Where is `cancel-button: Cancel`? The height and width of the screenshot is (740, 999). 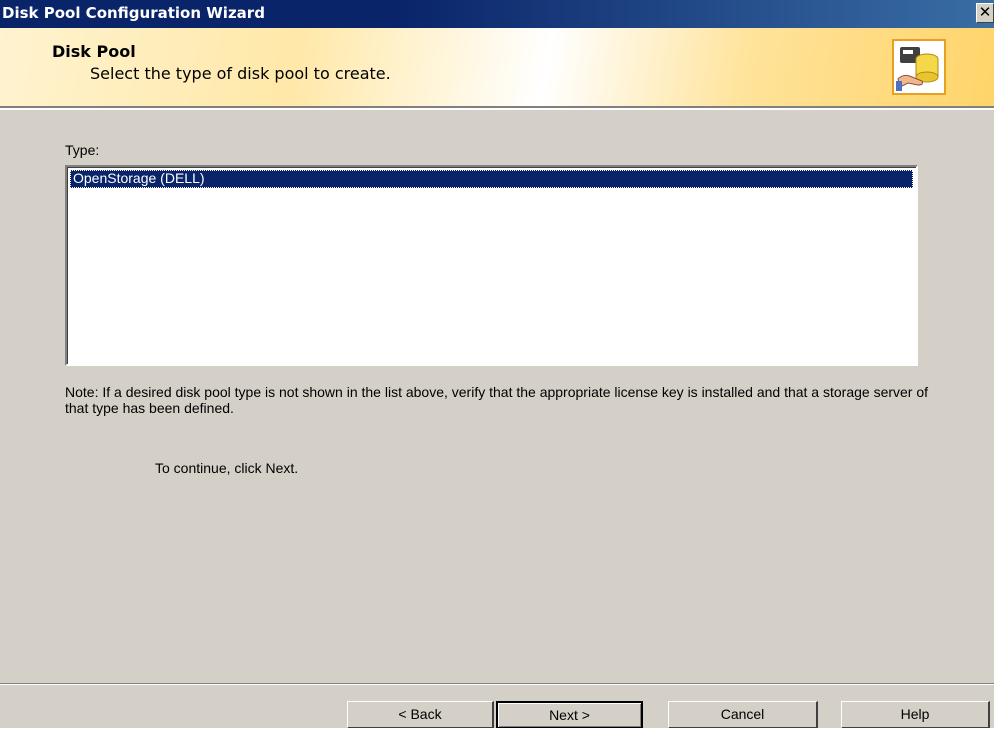
cancel-button: Cancel is located at coordinates (743, 714).